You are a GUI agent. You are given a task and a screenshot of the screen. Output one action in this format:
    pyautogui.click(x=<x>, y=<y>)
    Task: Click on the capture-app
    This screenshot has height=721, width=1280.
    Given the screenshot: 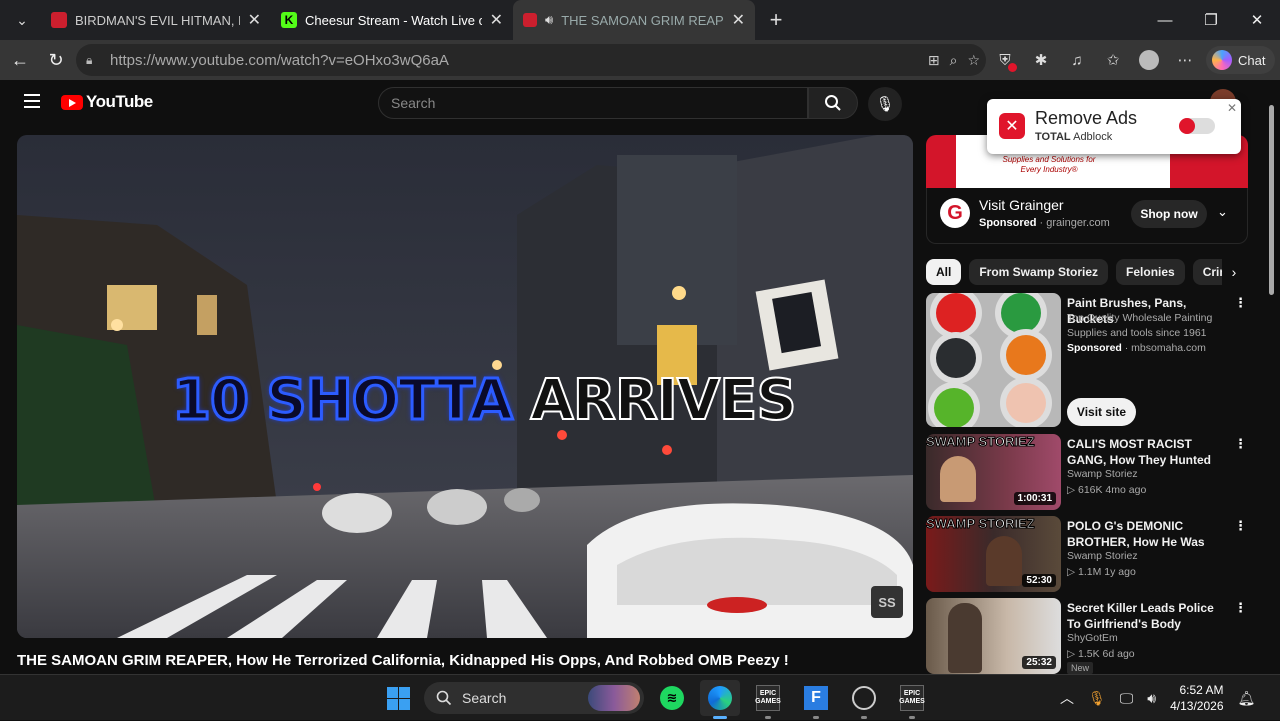 What is the action you would take?
    pyautogui.click(x=864, y=699)
    